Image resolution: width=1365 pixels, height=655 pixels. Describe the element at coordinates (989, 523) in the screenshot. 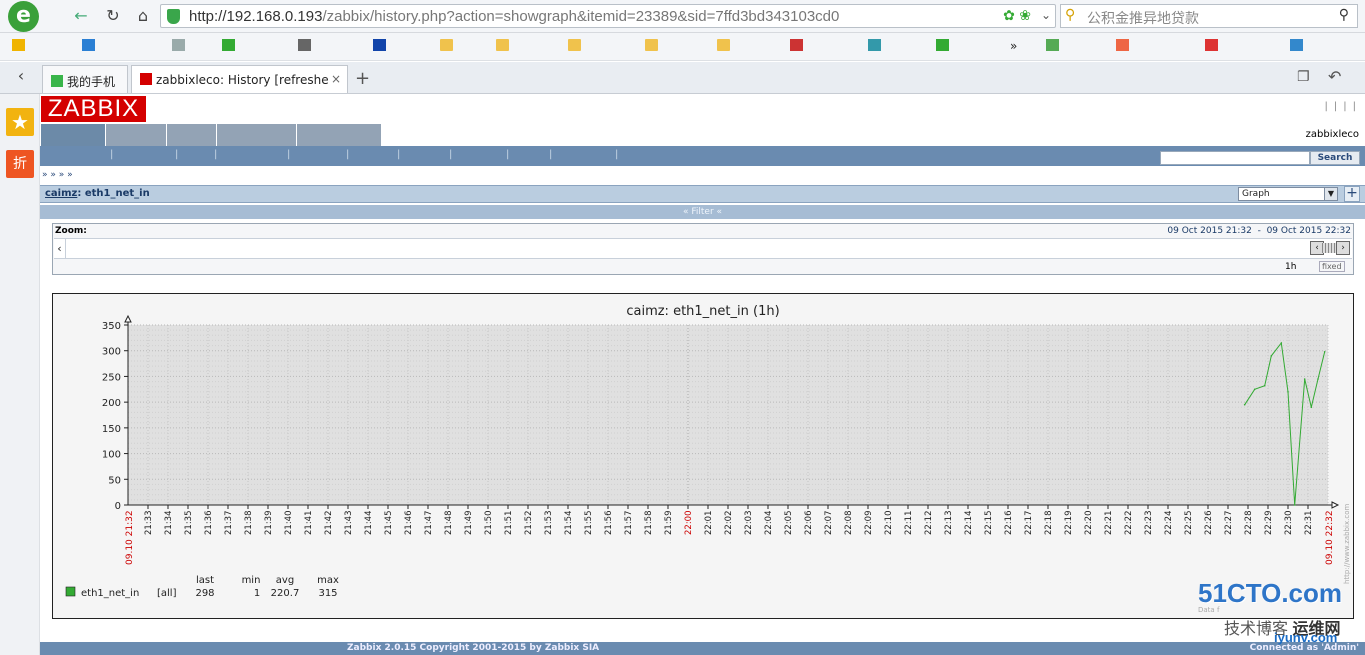

I see `x-tick-label: 22:15` at that location.